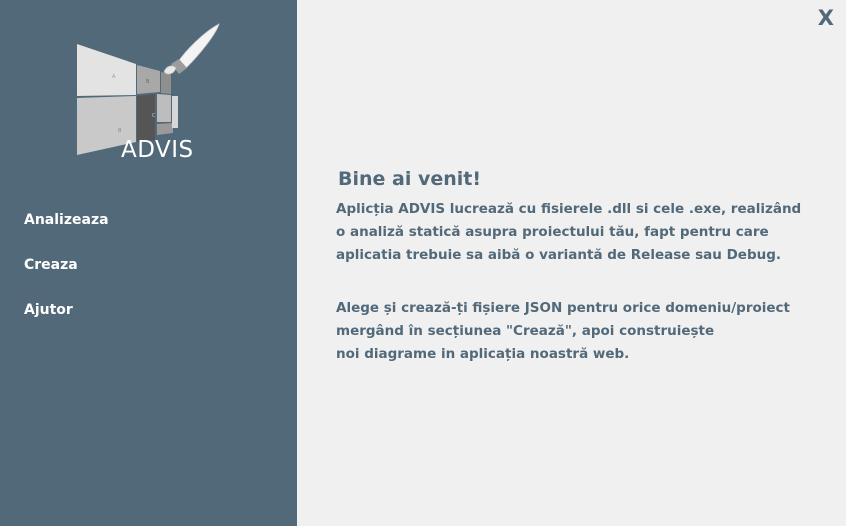 The height and width of the screenshot is (526, 846). Describe the element at coordinates (66, 220) in the screenshot. I see `sidebar-item-analizeaza: Analizeaza` at that location.